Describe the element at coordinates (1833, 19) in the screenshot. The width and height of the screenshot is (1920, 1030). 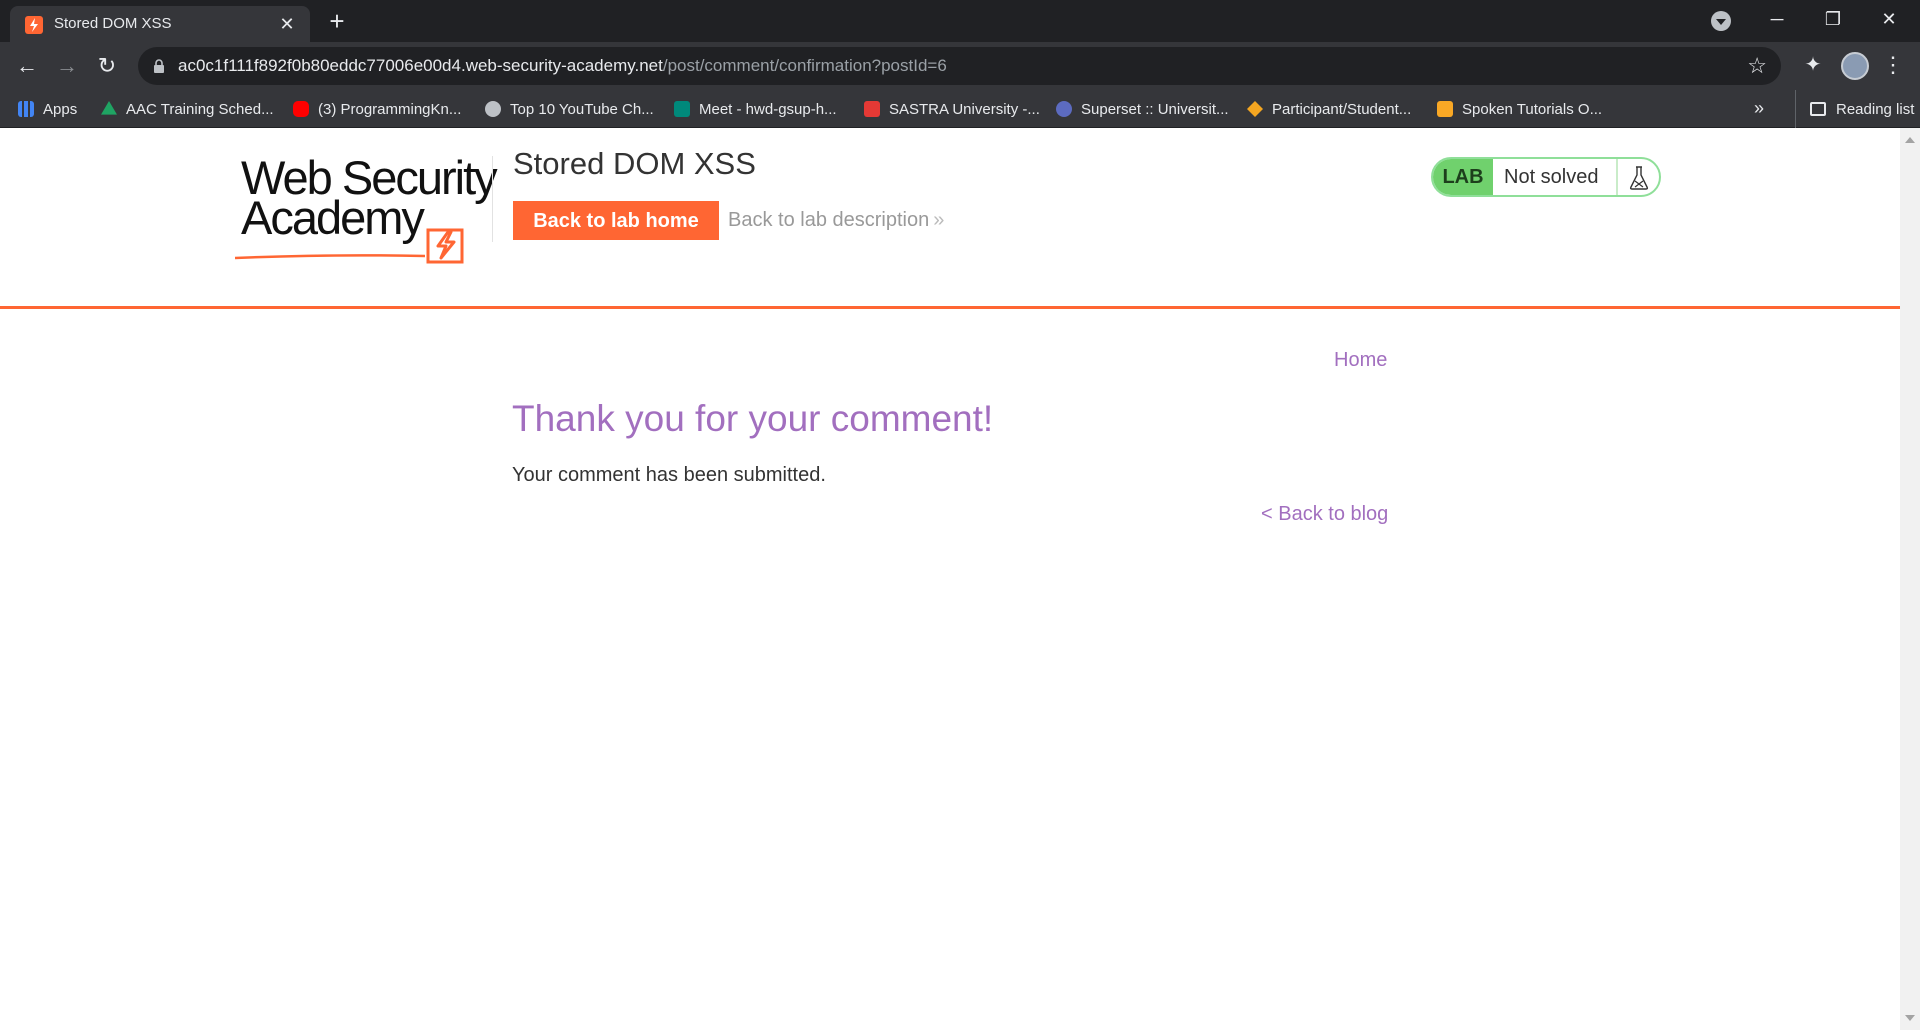
I see `restore-icon: ❐` at that location.